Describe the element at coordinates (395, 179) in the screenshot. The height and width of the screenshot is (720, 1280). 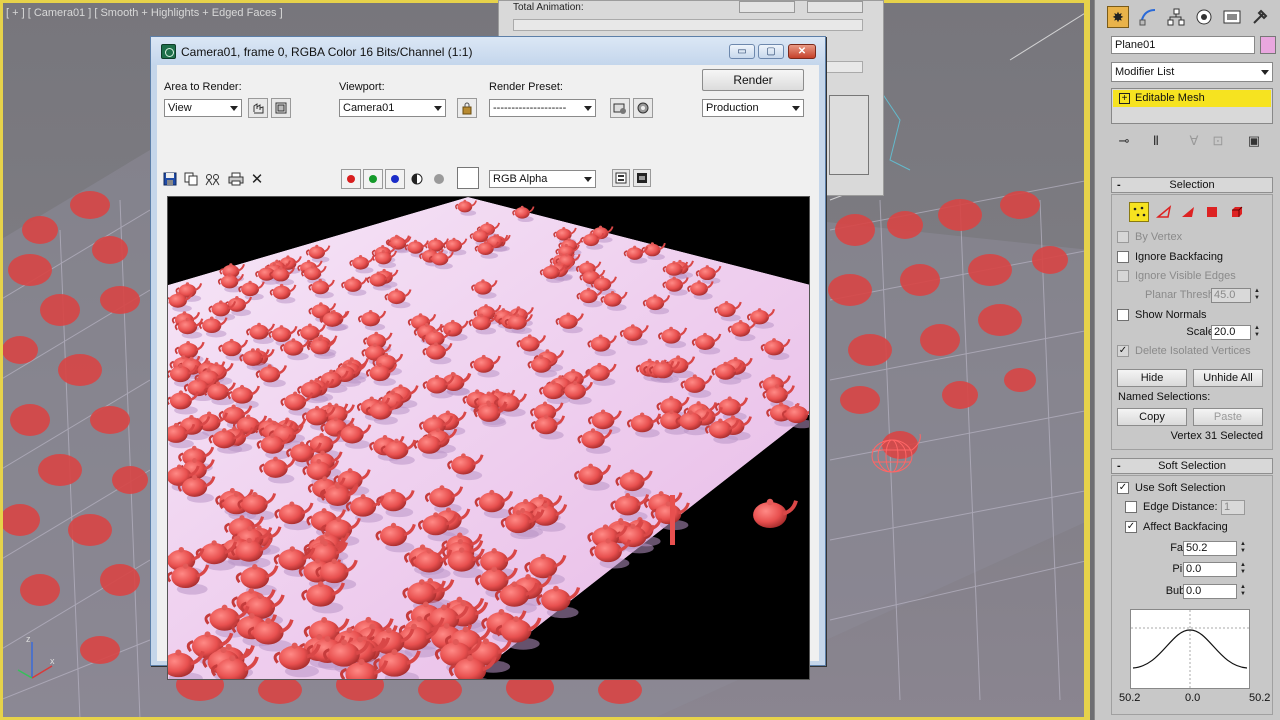
I see `blue-channel-toggle` at that location.